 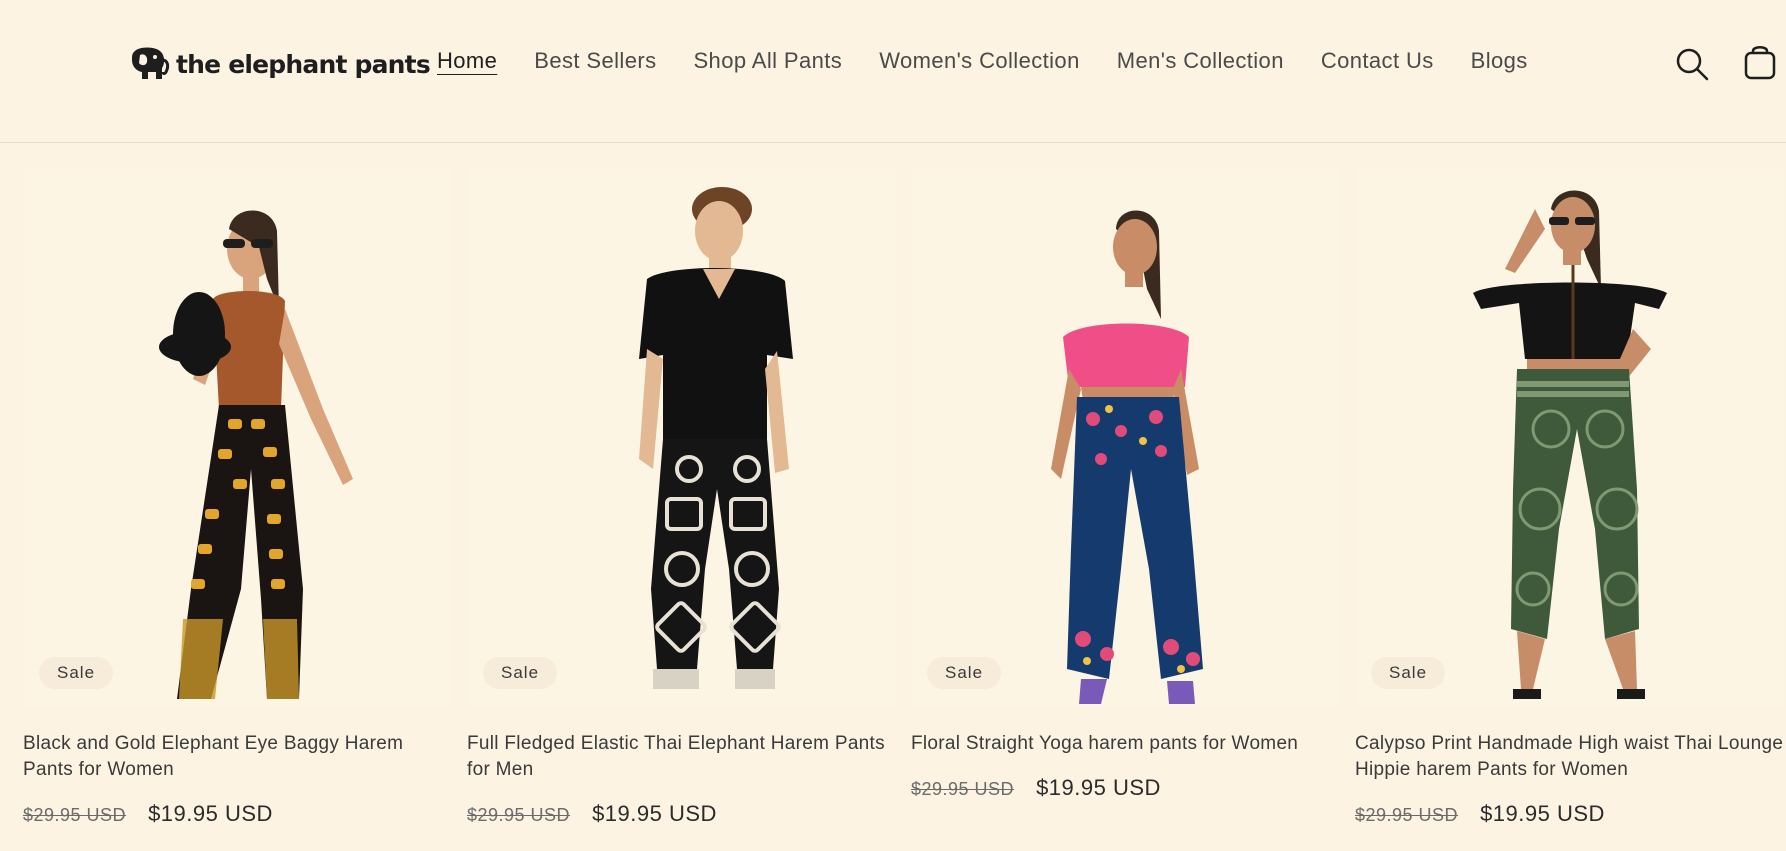 I want to click on nav-item-womens-collection: Women's Collection, so click(x=979, y=61).